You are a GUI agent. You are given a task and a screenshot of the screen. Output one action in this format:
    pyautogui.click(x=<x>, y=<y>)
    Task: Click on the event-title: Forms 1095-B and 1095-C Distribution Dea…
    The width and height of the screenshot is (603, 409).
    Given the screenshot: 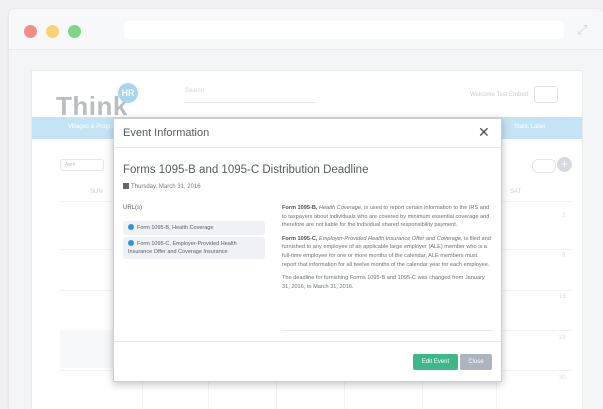 What is the action you would take?
    pyautogui.click(x=246, y=170)
    